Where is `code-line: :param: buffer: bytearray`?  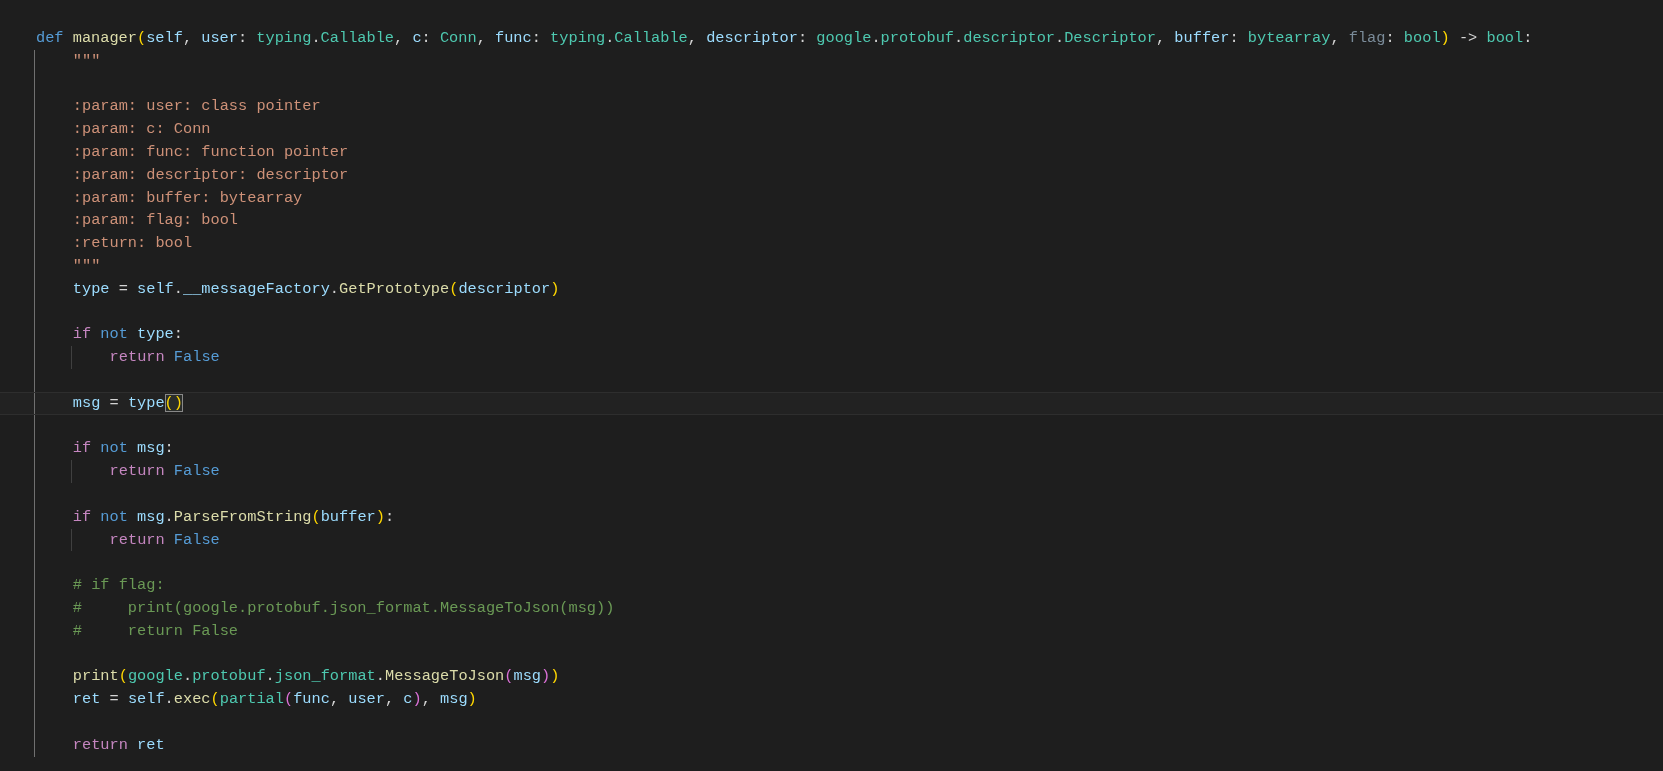
code-line: :param: buffer: bytearray is located at coordinates (187, 198).